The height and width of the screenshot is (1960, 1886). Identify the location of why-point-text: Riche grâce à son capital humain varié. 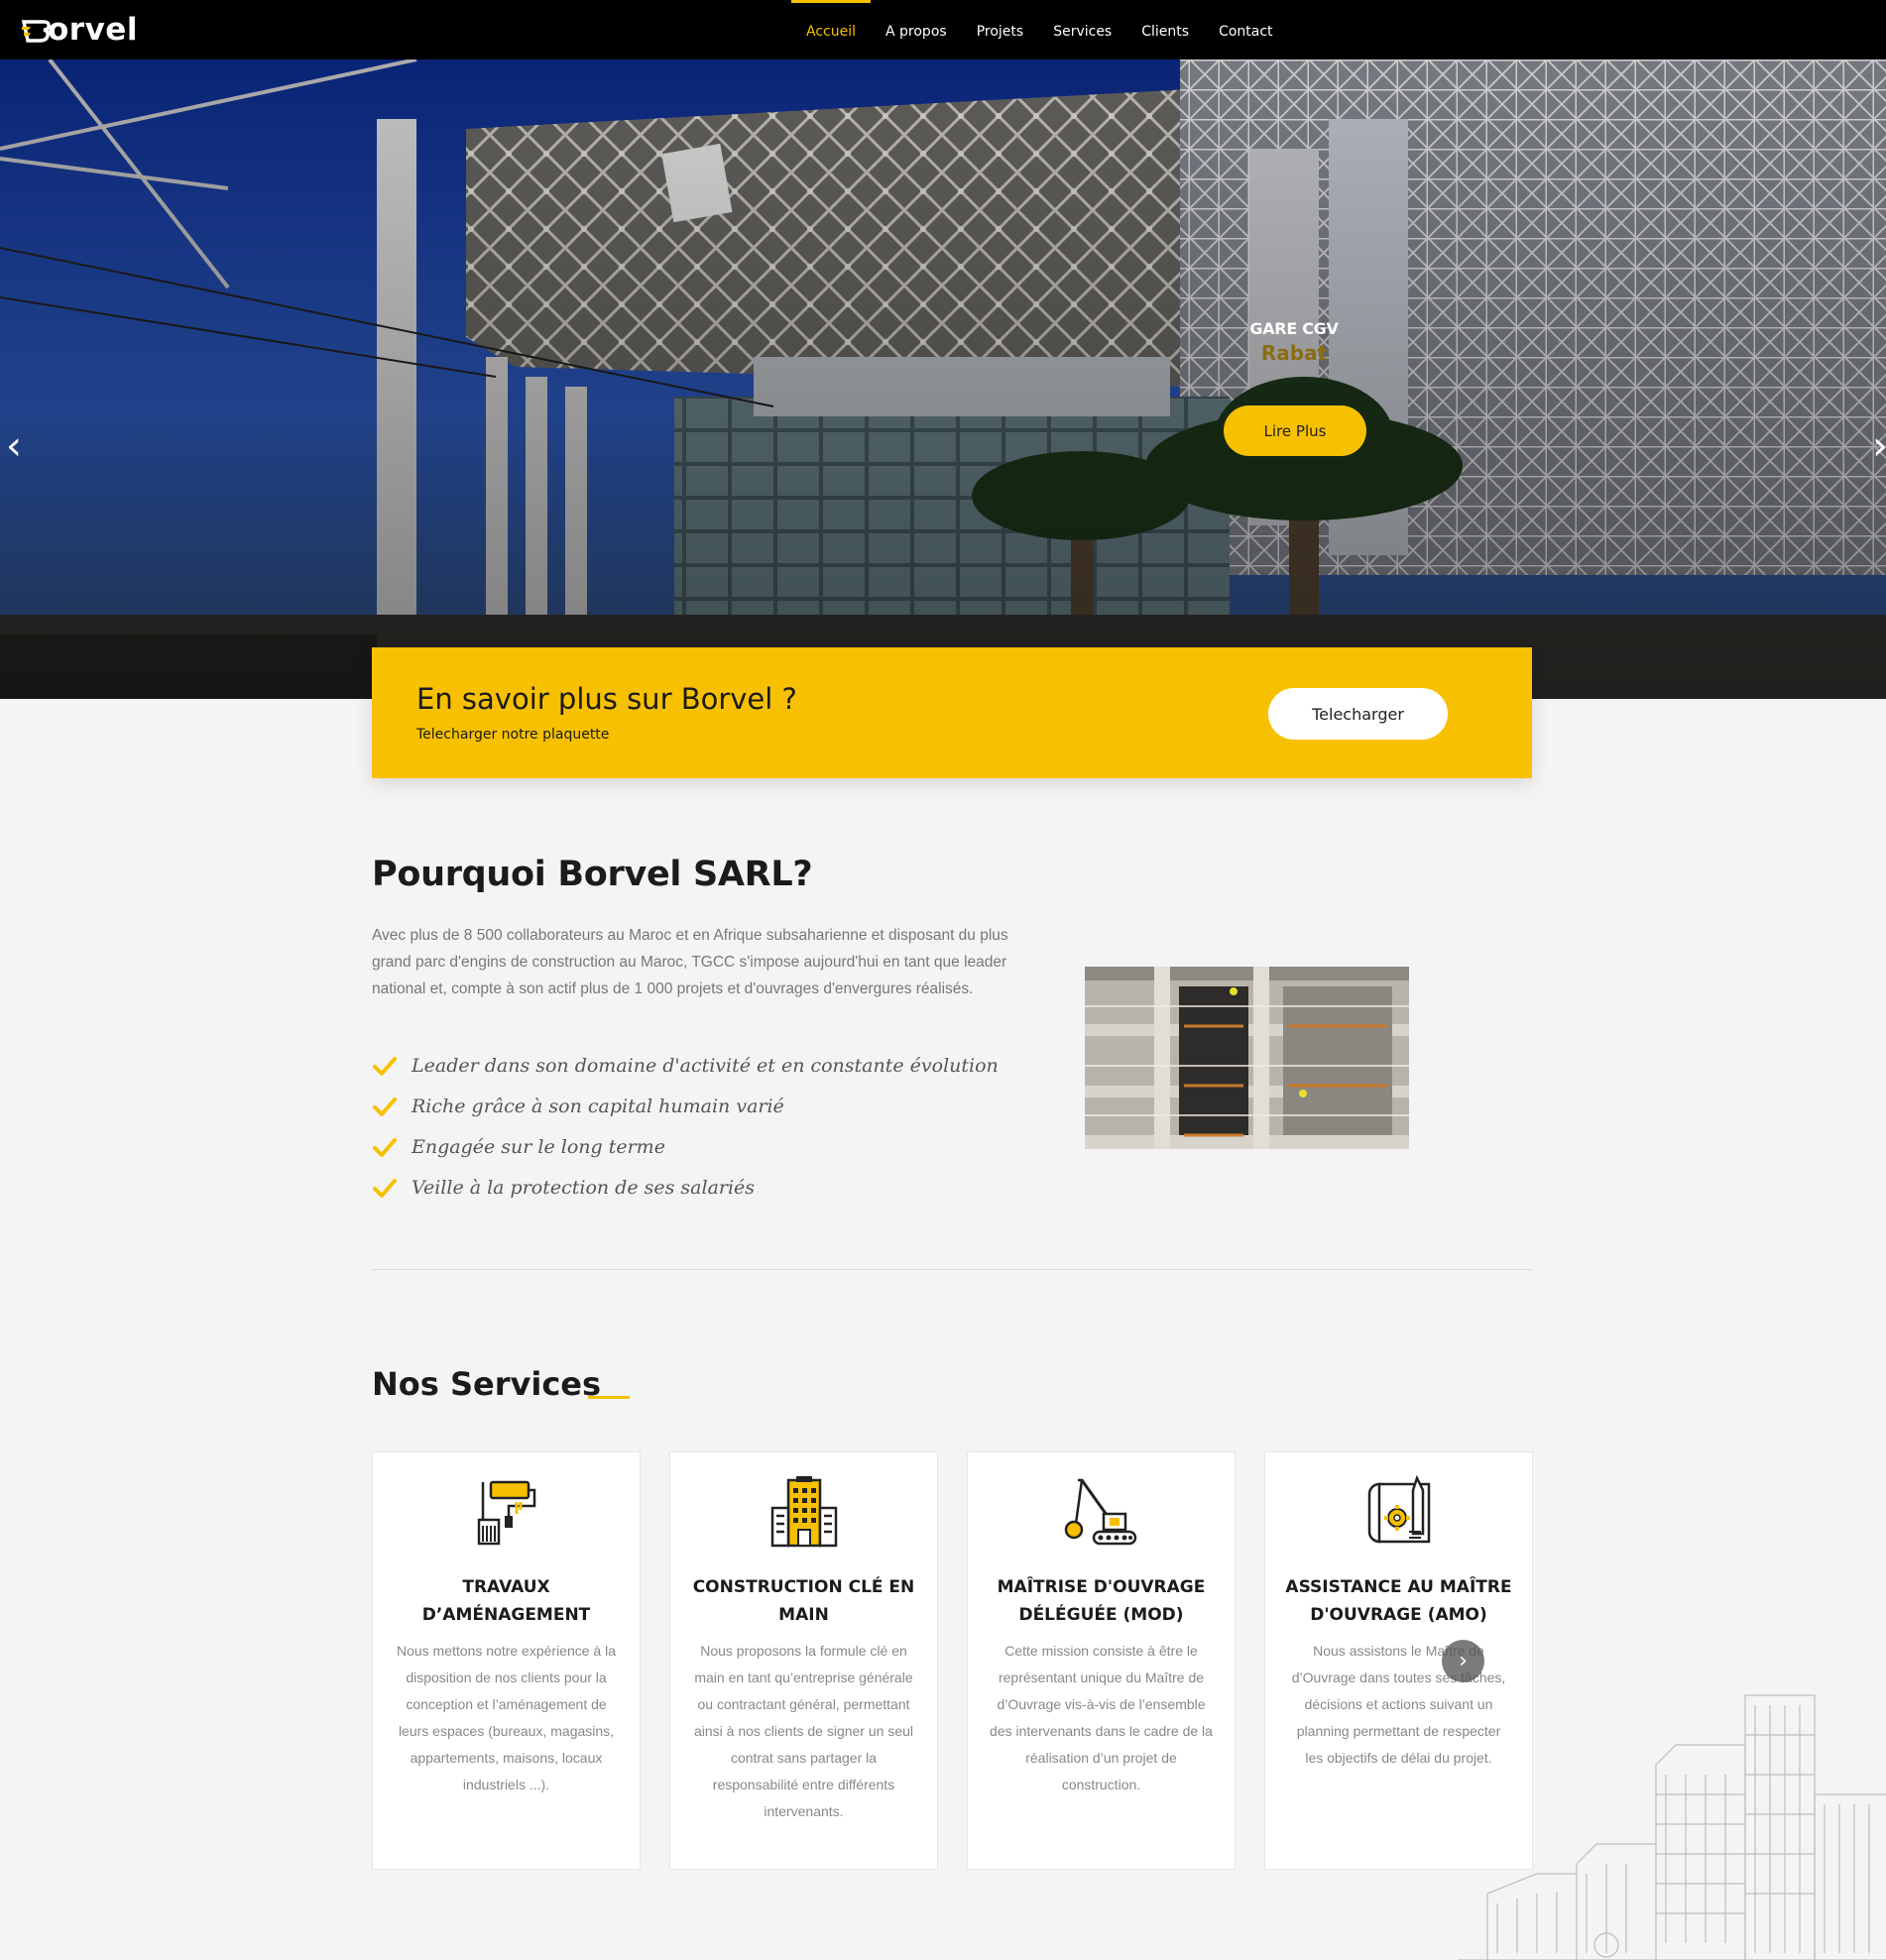
(598, 1106).